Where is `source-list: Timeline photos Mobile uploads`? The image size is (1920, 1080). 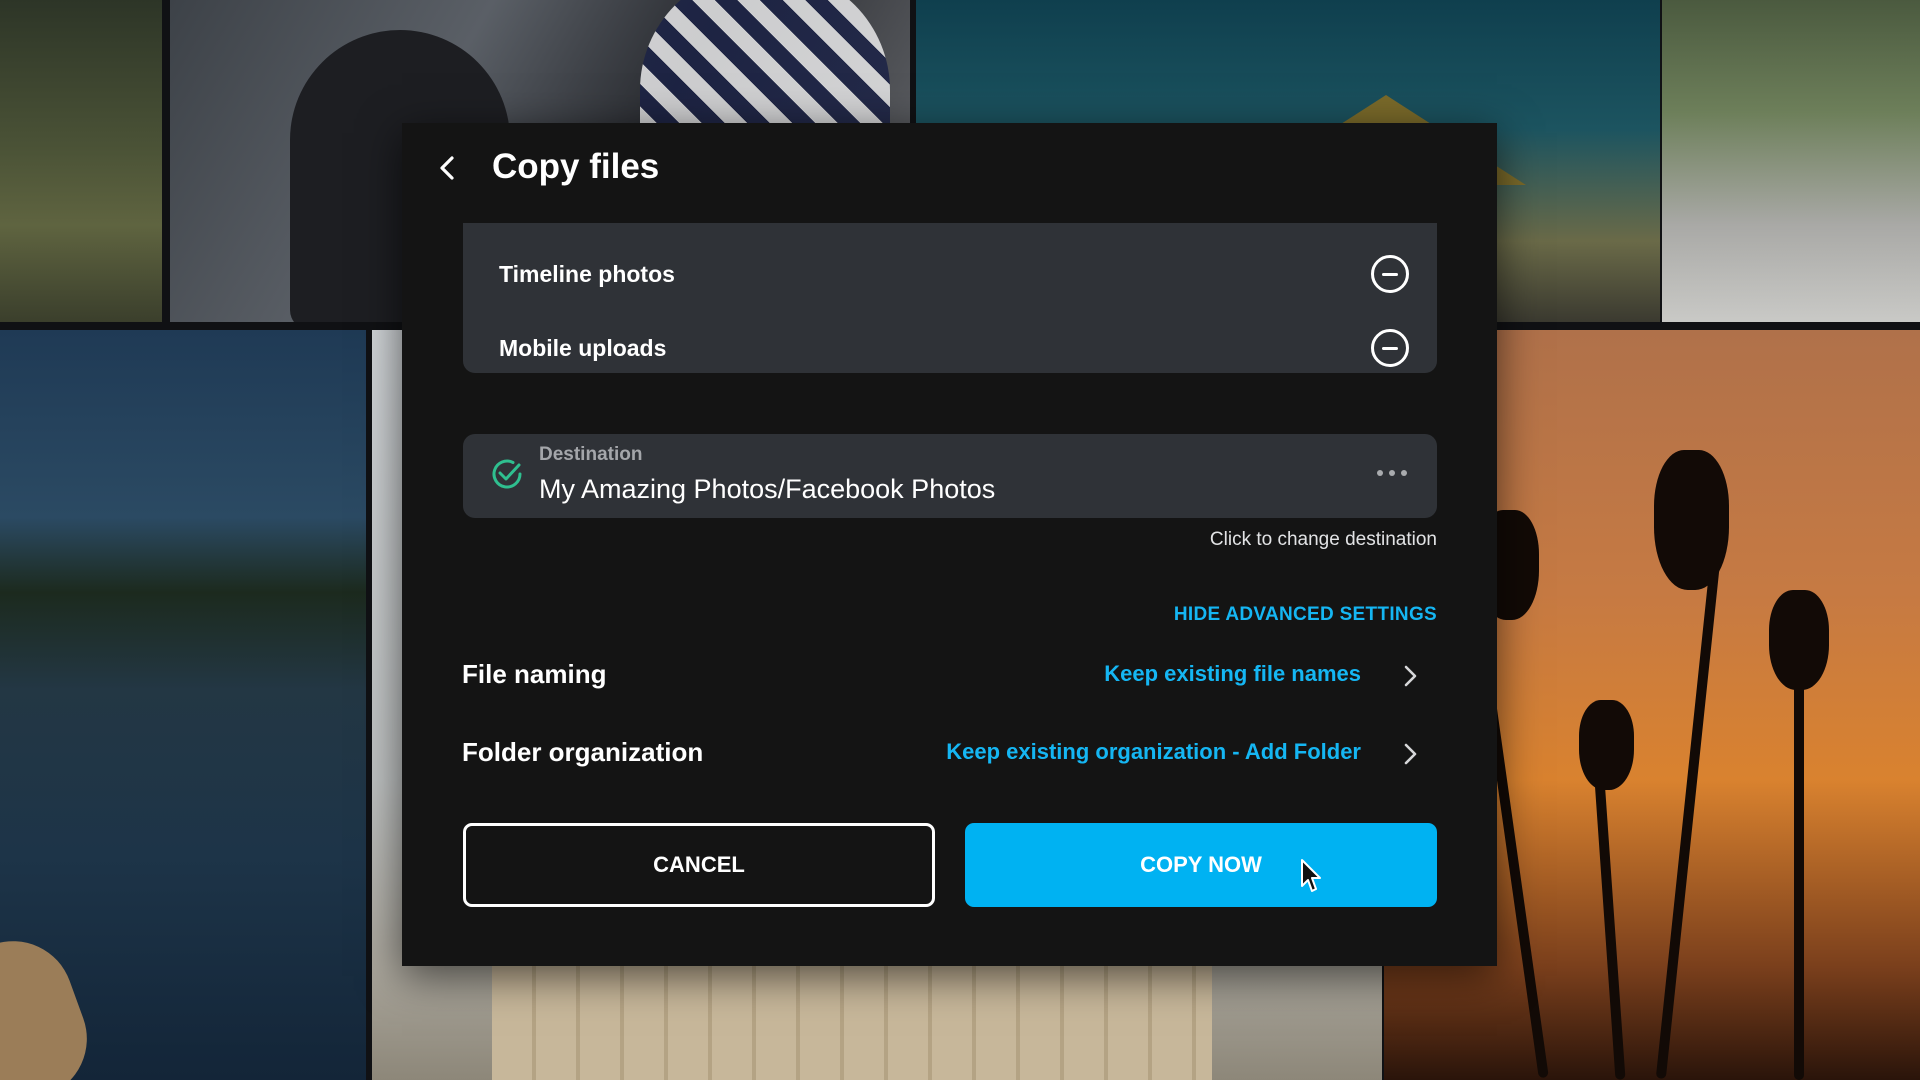
source-list: Timeline photos Mobile uploads is located at coordinates (950, 298).